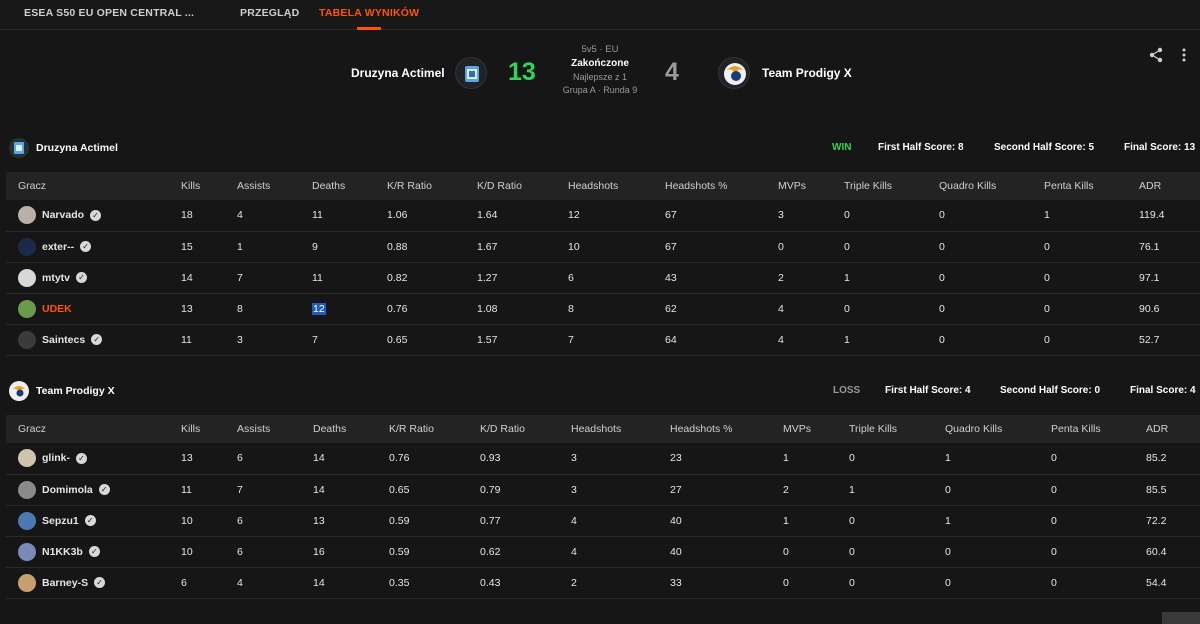  What do you see at coordinates (522, 278) in the screenshot?
I see `stat-kd: 1.27` at bounding box center [522, 278].